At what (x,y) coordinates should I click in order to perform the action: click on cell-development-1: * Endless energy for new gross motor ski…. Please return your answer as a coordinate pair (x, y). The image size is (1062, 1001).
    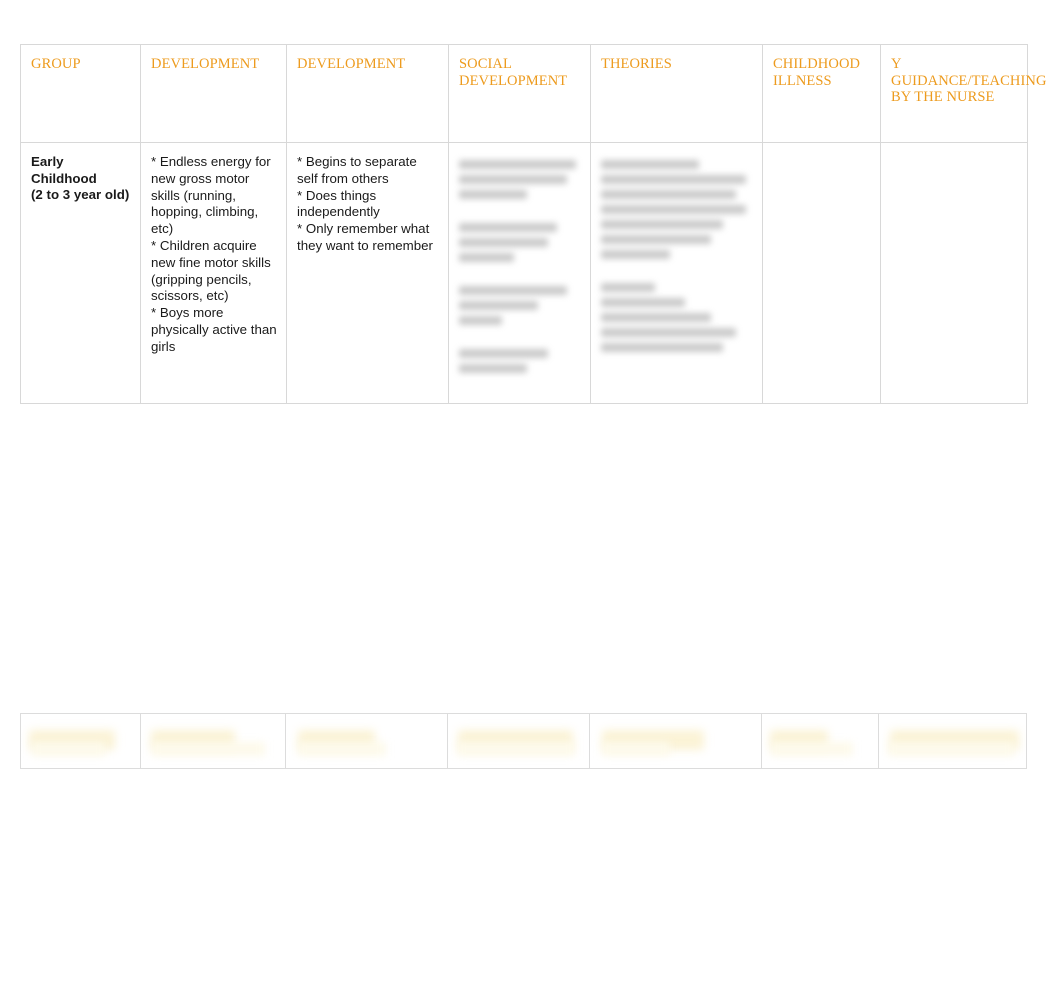
    Looking at the image, I should click on (213, 273).